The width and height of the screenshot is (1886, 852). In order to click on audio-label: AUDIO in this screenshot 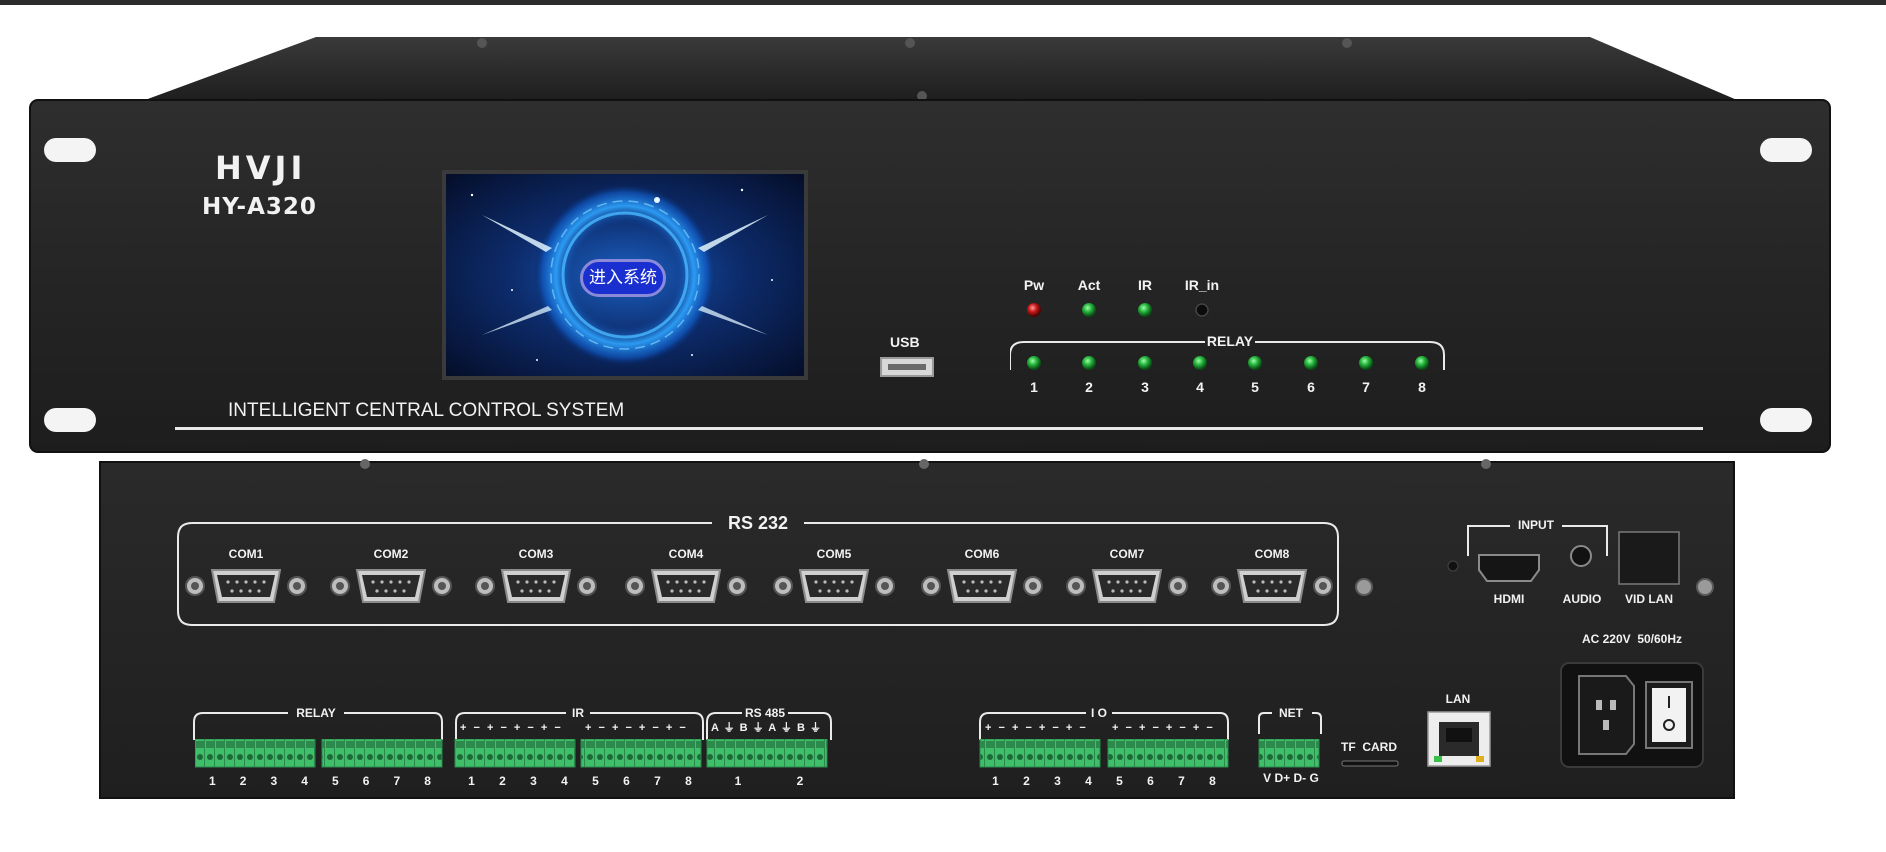, I will do `click(1582, 599)`.